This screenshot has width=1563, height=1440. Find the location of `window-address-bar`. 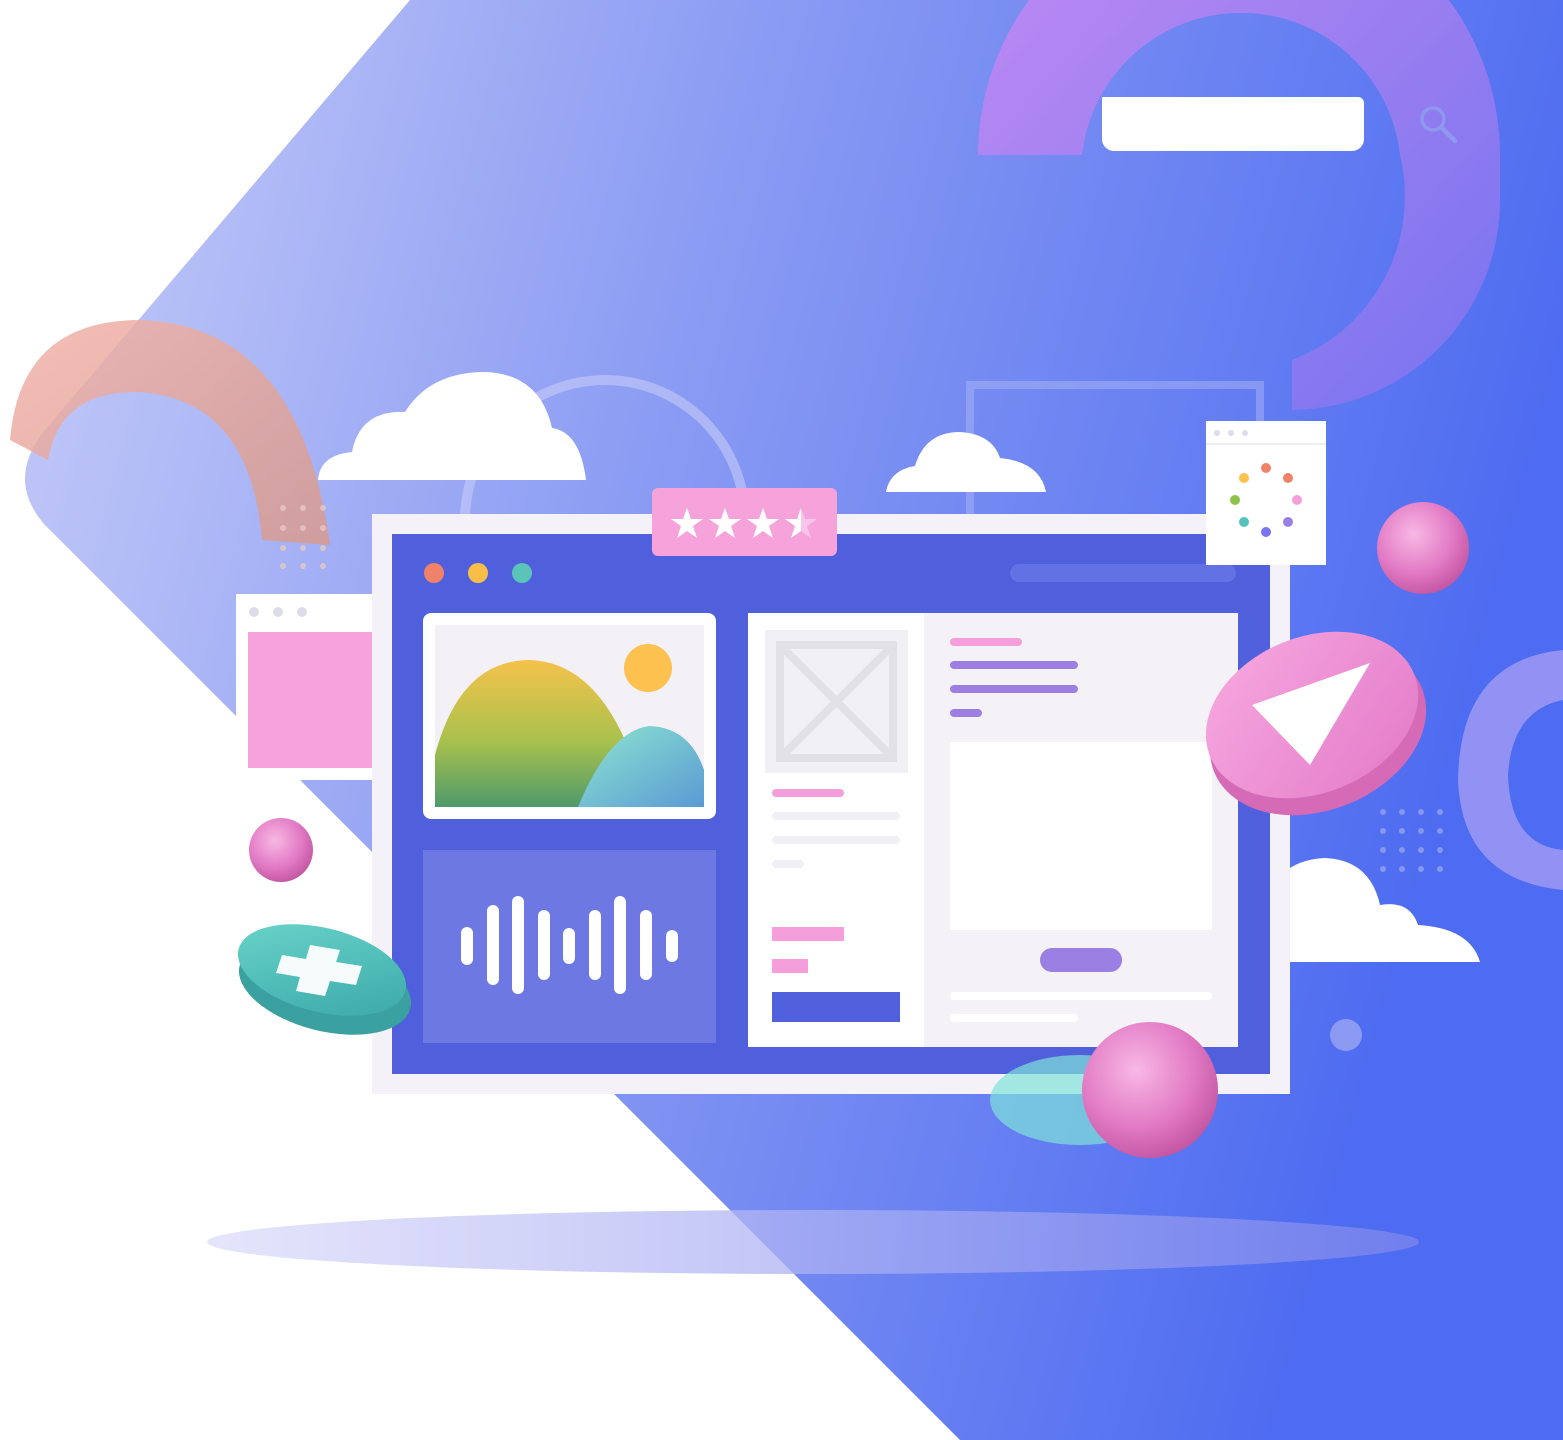

window-address-bar is located at coordinates (1123, 573).